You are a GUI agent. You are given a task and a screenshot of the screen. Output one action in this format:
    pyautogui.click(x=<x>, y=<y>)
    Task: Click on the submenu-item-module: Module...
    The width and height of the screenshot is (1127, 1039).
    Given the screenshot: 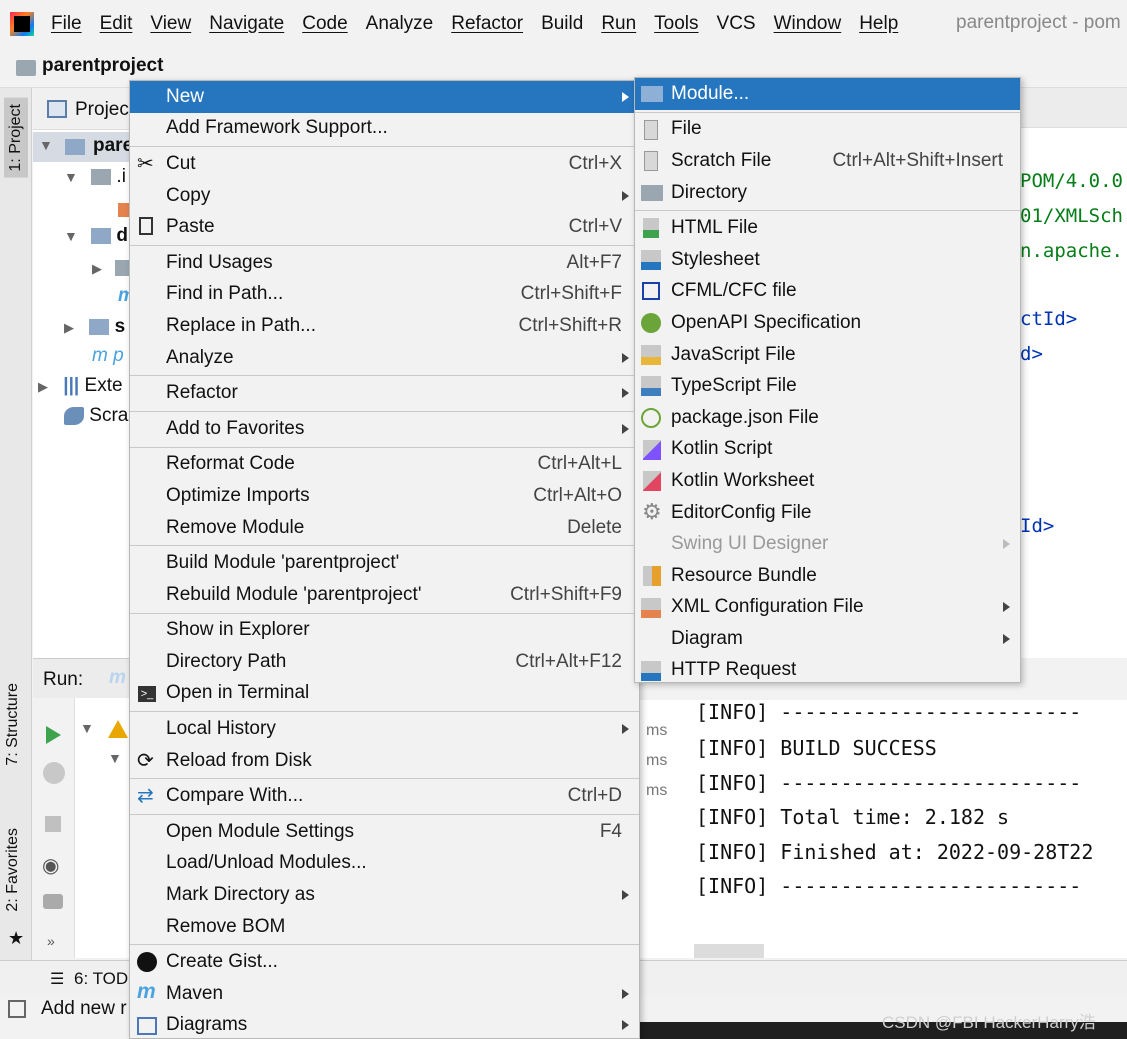 What is the action you would take?
    pyautogui.click(x=827, y=94)
    